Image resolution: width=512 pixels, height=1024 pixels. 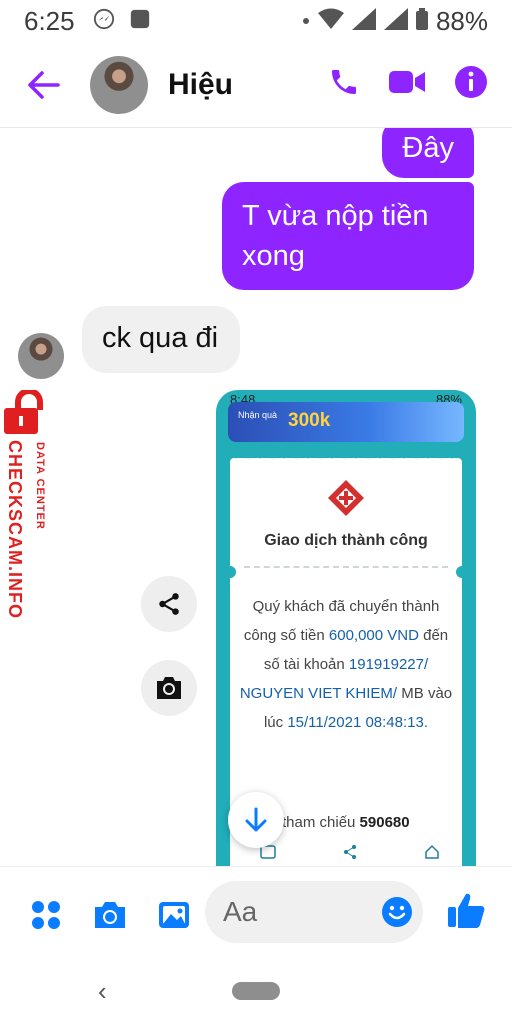 What do you see at coordinates (346, 498) in the screenshot?
I see `bank-logo-icon` at bounding box center [346, 498].